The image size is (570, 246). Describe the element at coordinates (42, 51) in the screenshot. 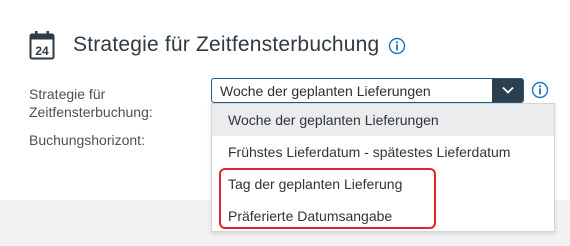

I see `calendar-day-number: 24` at that location.